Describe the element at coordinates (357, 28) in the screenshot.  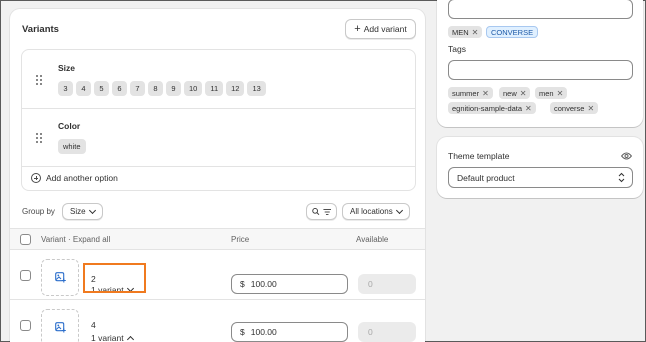
I see `plus-icon: +` at that location.